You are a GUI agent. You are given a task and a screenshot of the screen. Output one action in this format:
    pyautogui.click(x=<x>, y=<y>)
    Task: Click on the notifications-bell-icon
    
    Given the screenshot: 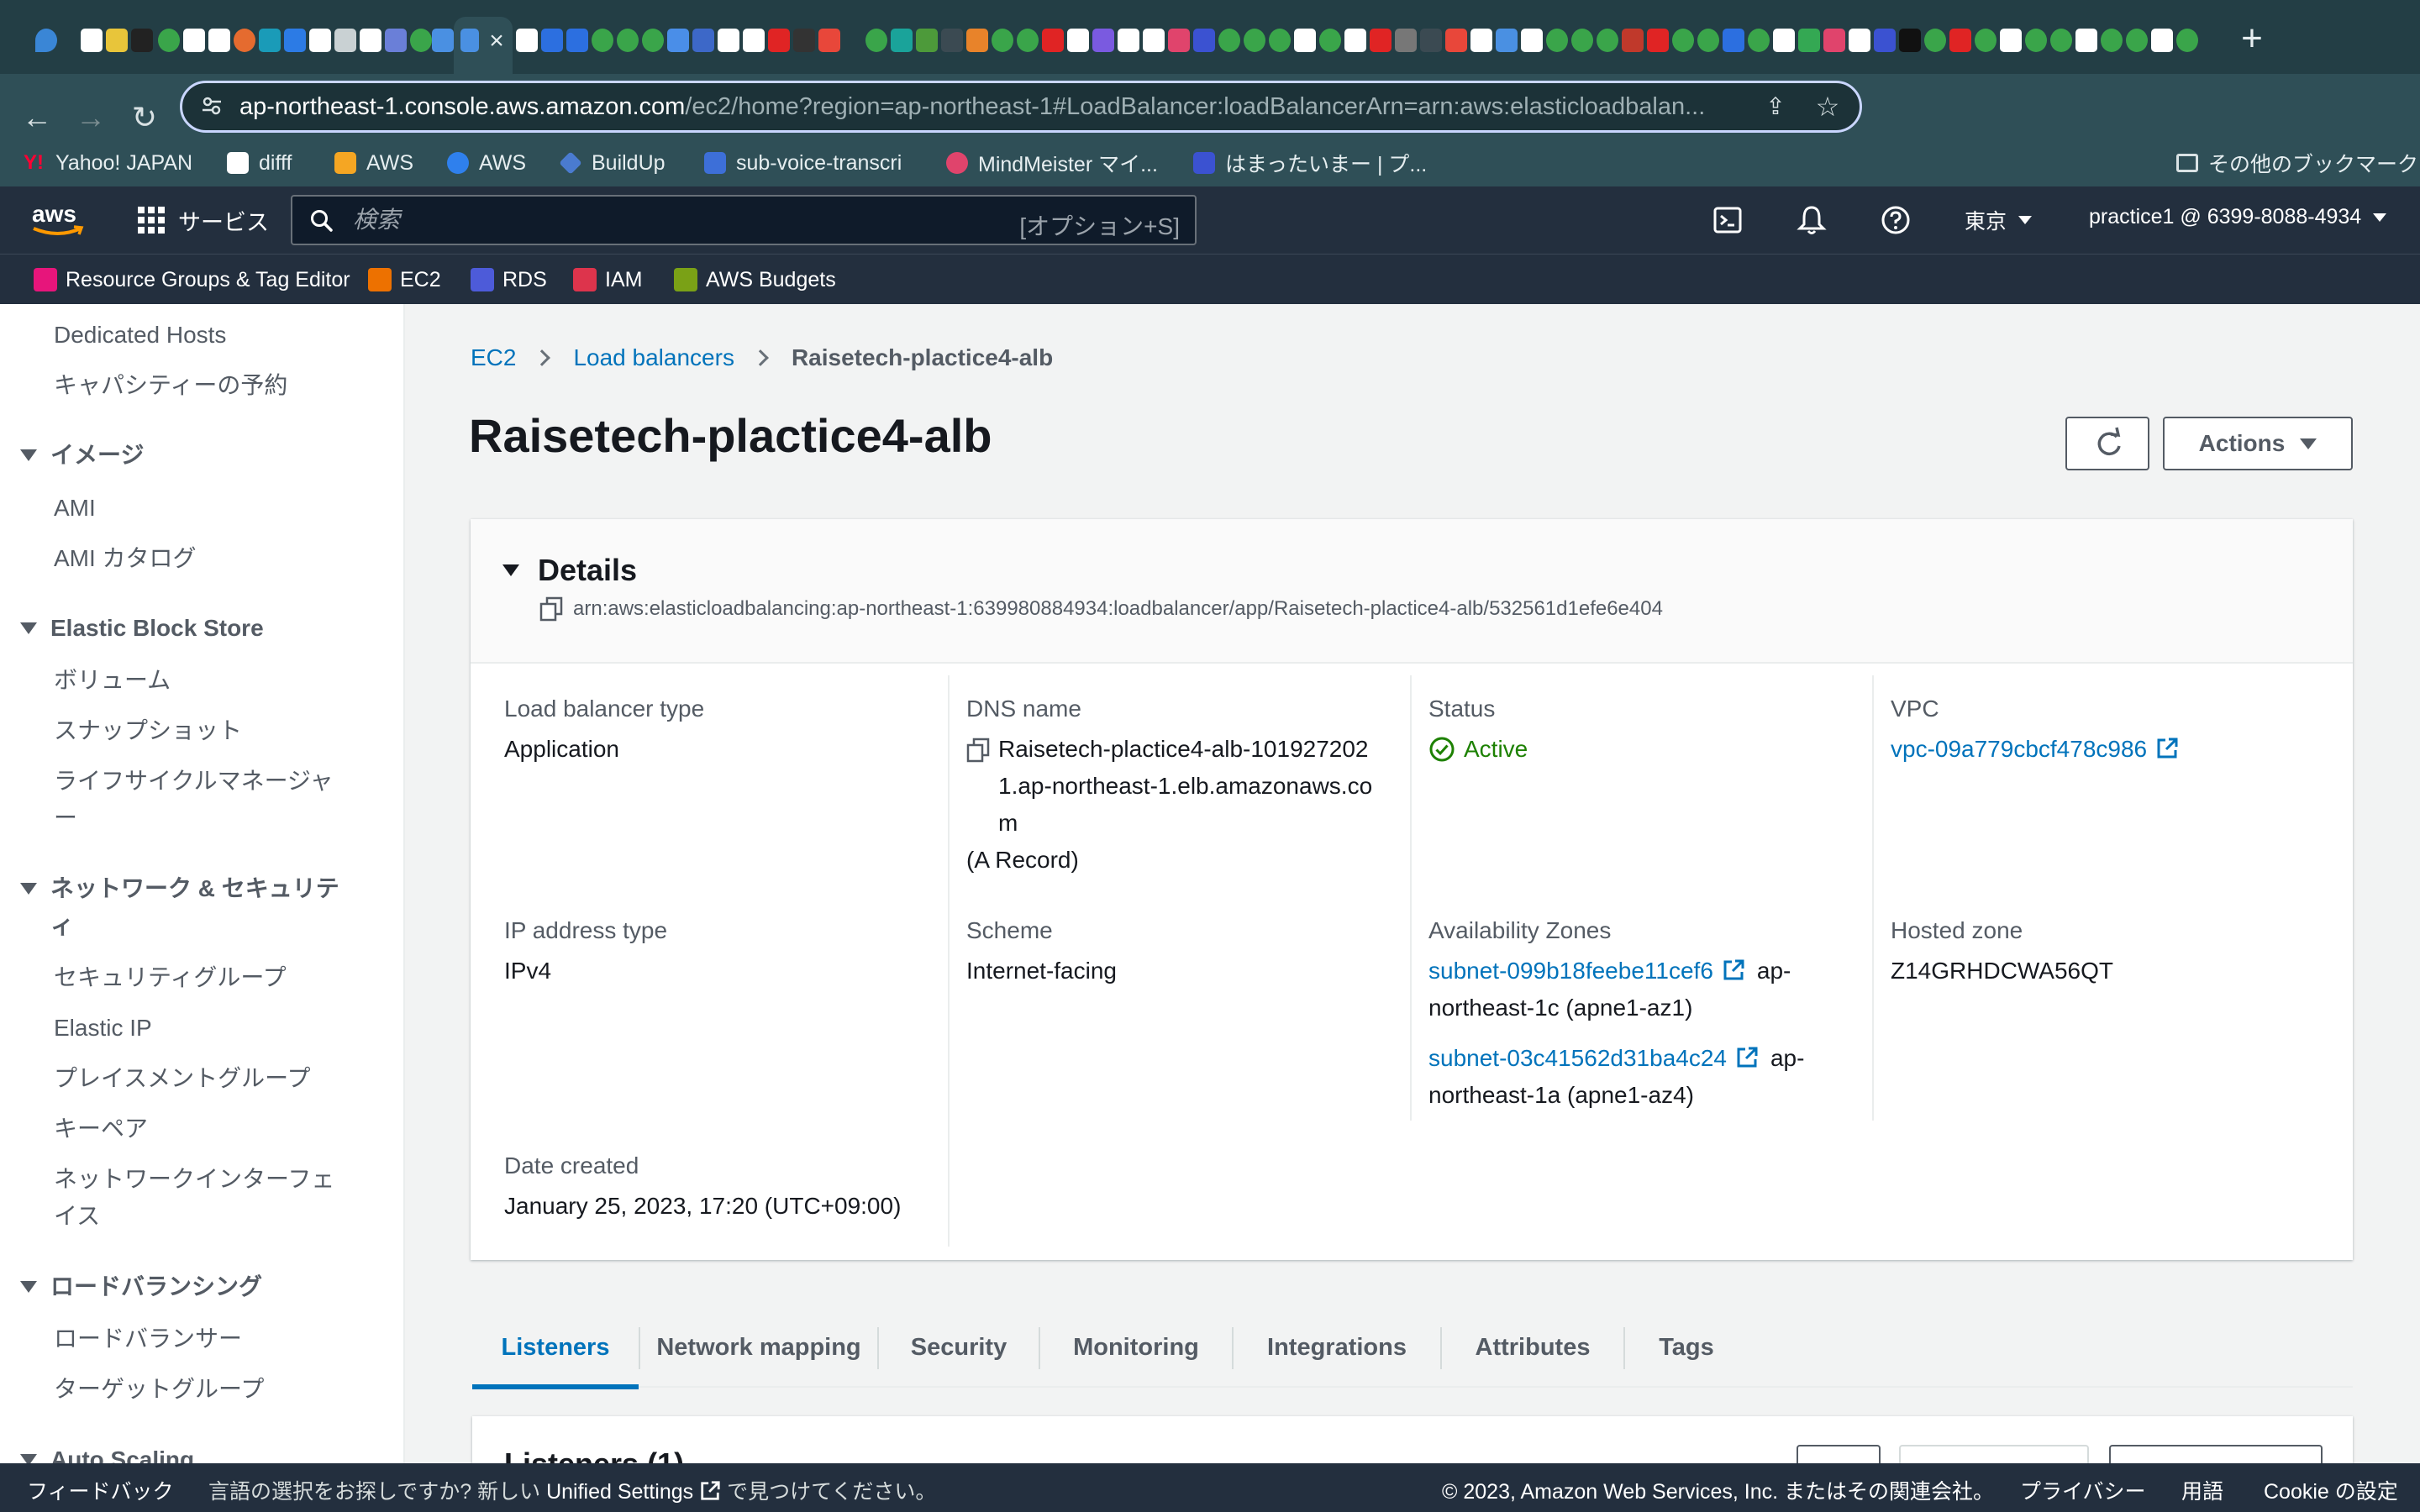 What is the action you would take?
    pyautogui.click(x=1811, y=220)
    